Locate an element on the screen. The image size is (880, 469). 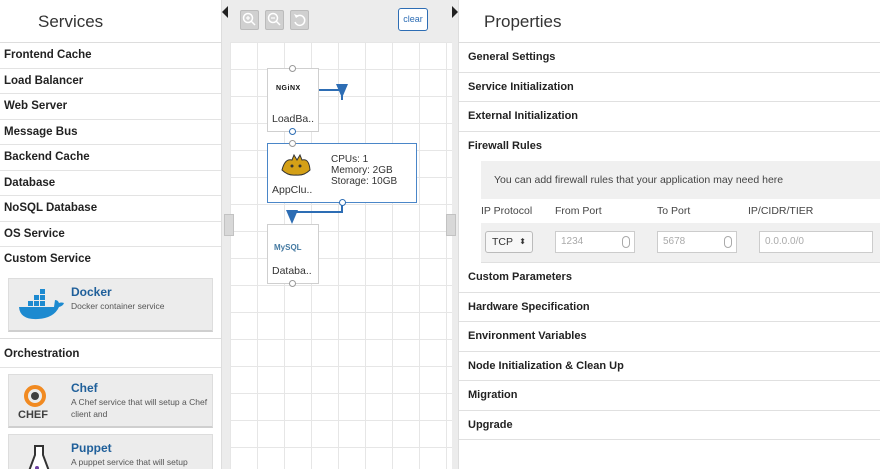
node-details: CPUs: 1 Memory: 2GB Storage: 10GB is located at coordinates (364, 170).